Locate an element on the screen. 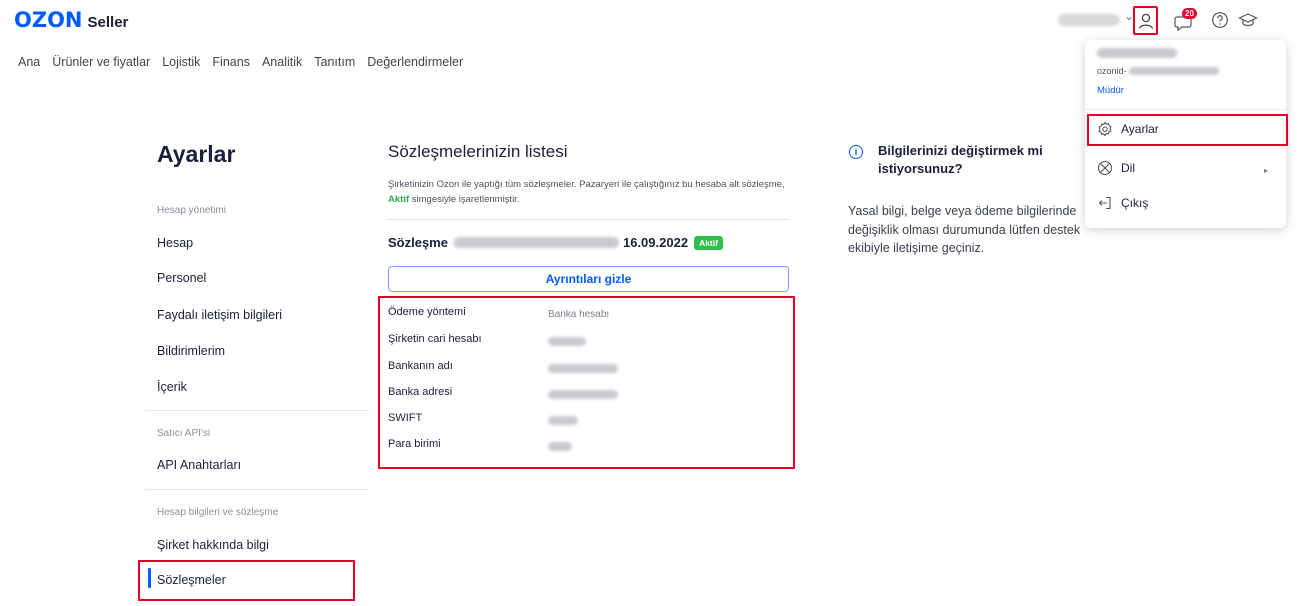 The width and height of the screenshot is (1297, 606). user-id-prefix: ozonid- is located at coordinates (1112, 71).